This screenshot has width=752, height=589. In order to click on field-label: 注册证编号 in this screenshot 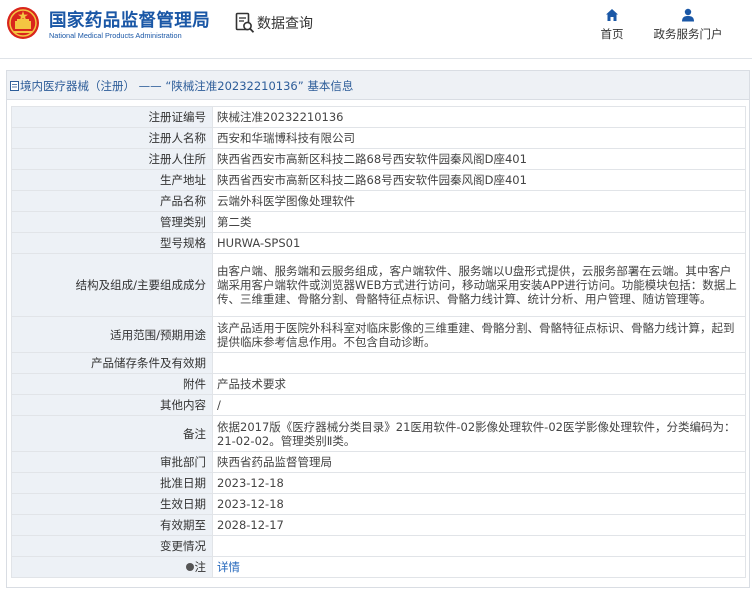, I will do `click(112, 117)`.